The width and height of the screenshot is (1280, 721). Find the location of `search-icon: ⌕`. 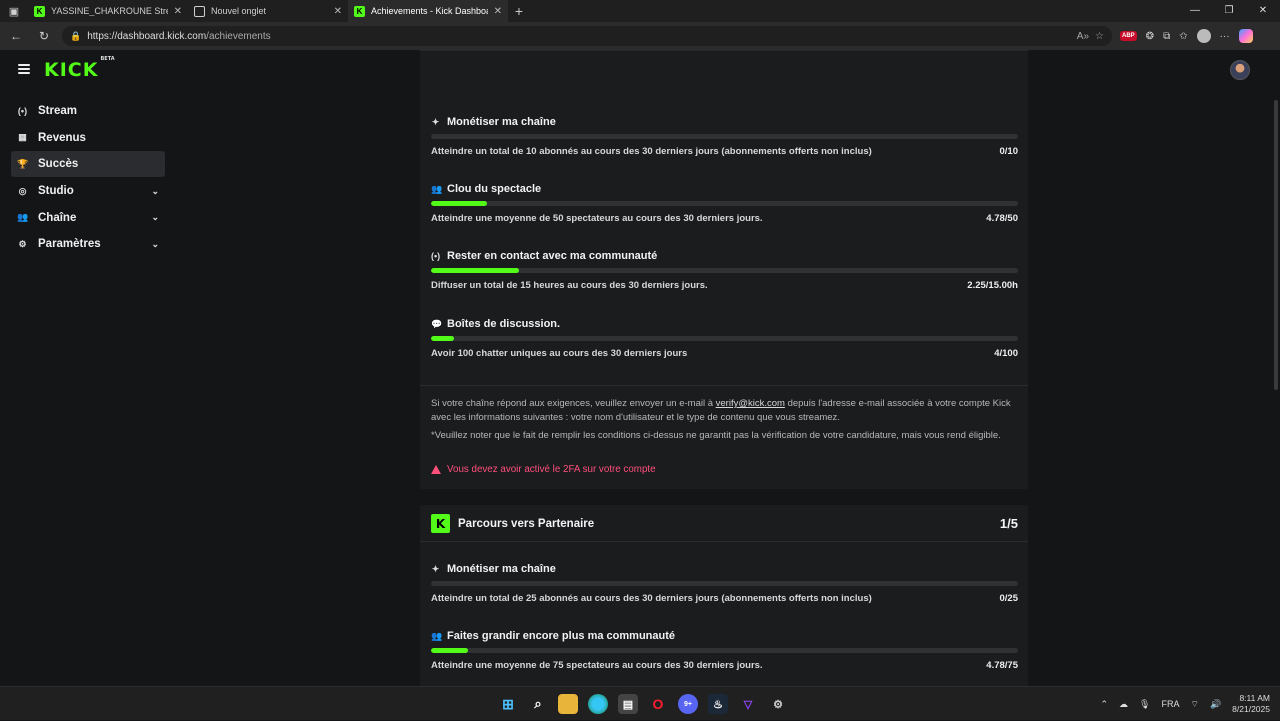

search-icon: ⌕ is located at coordinates (538, 704).